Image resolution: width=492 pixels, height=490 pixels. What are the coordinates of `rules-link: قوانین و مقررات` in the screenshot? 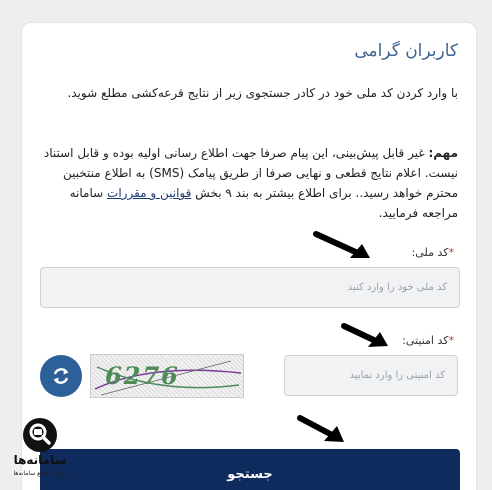 It's located at (149, 193).